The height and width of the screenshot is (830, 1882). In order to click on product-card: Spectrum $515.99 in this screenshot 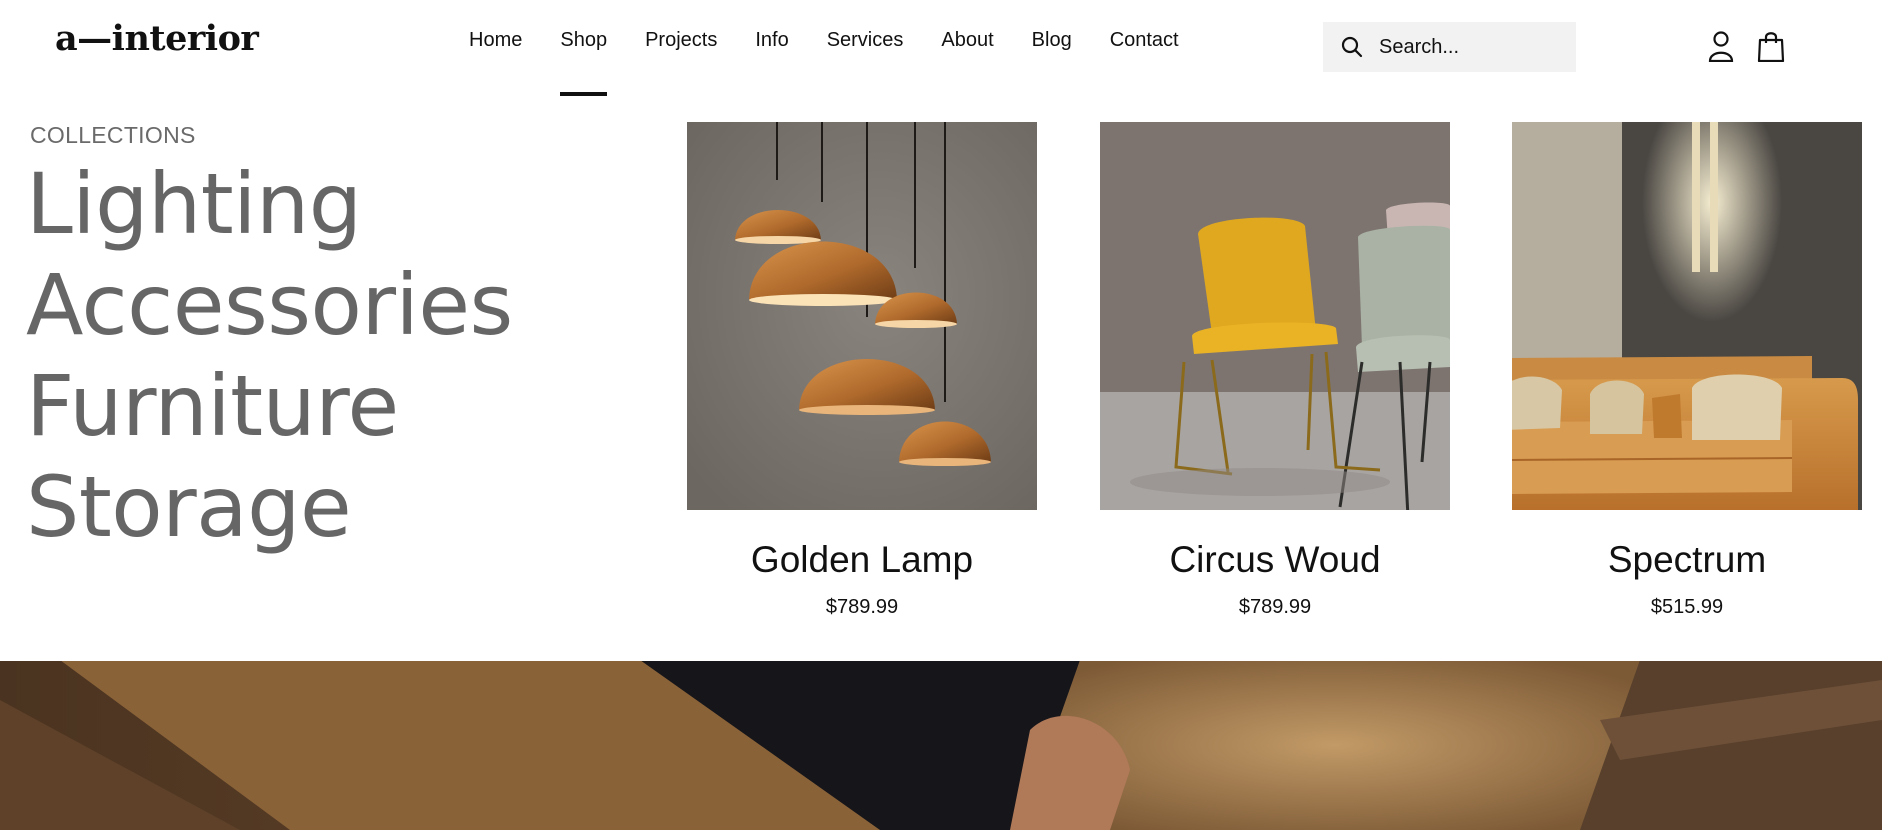, I will do `click(1687, 370)`.